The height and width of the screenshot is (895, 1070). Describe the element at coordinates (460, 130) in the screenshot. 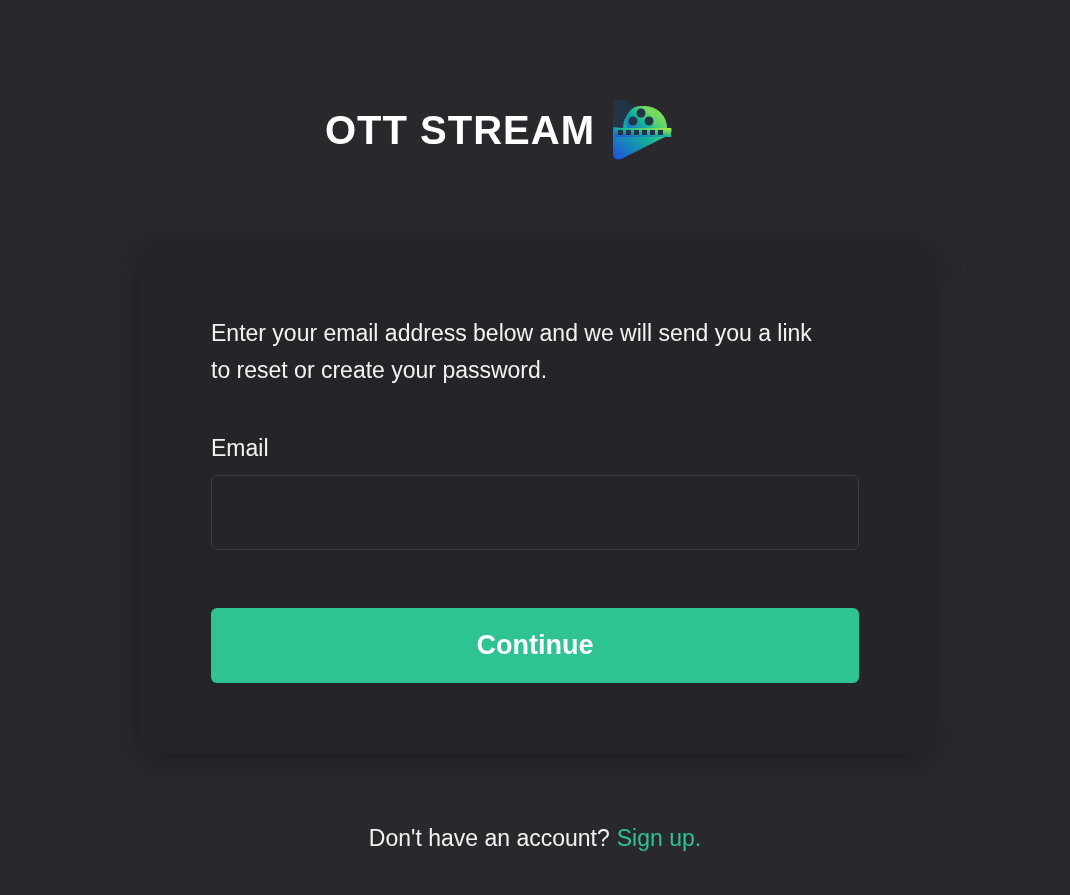

I see `logo-text: OTT STREAM` at that location.